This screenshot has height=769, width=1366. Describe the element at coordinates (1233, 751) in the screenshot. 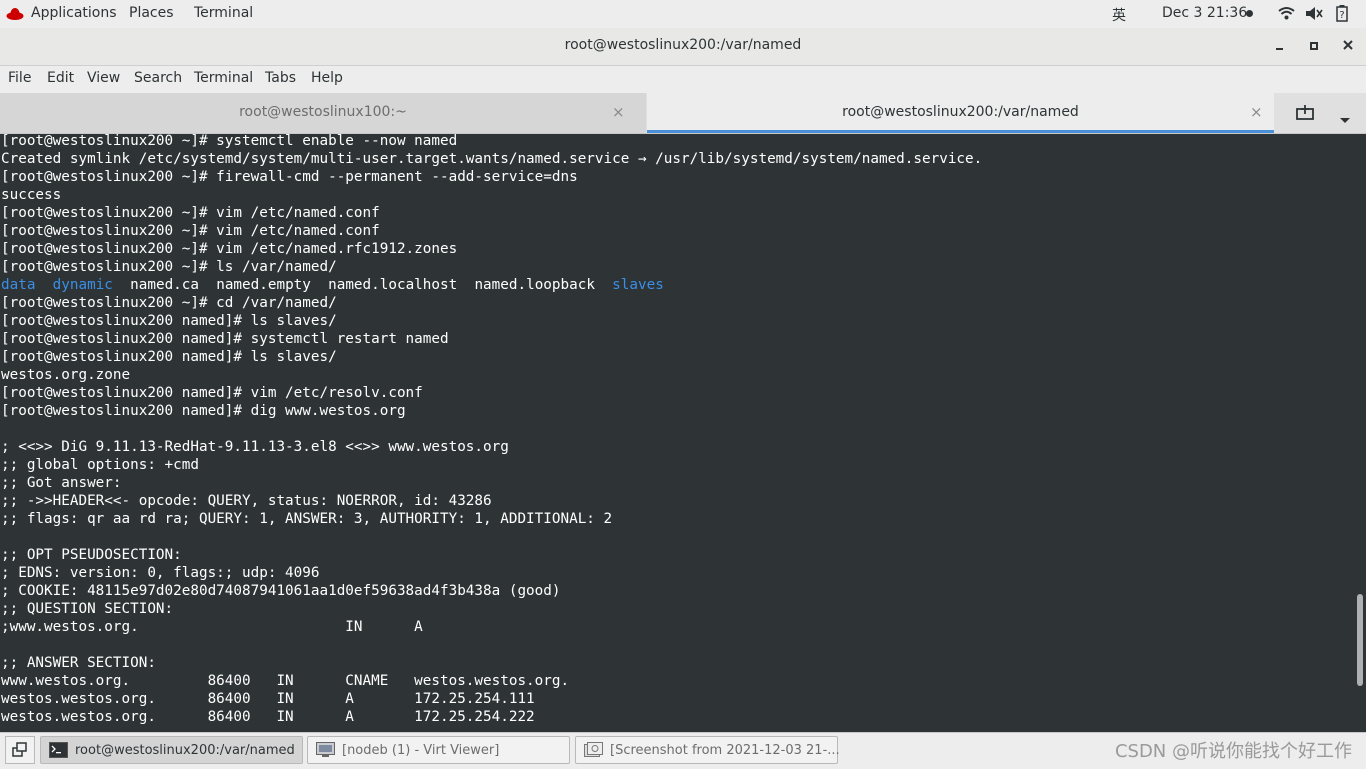

I see `watermark-text: CSDN @听说你能找个好工作` at that location.